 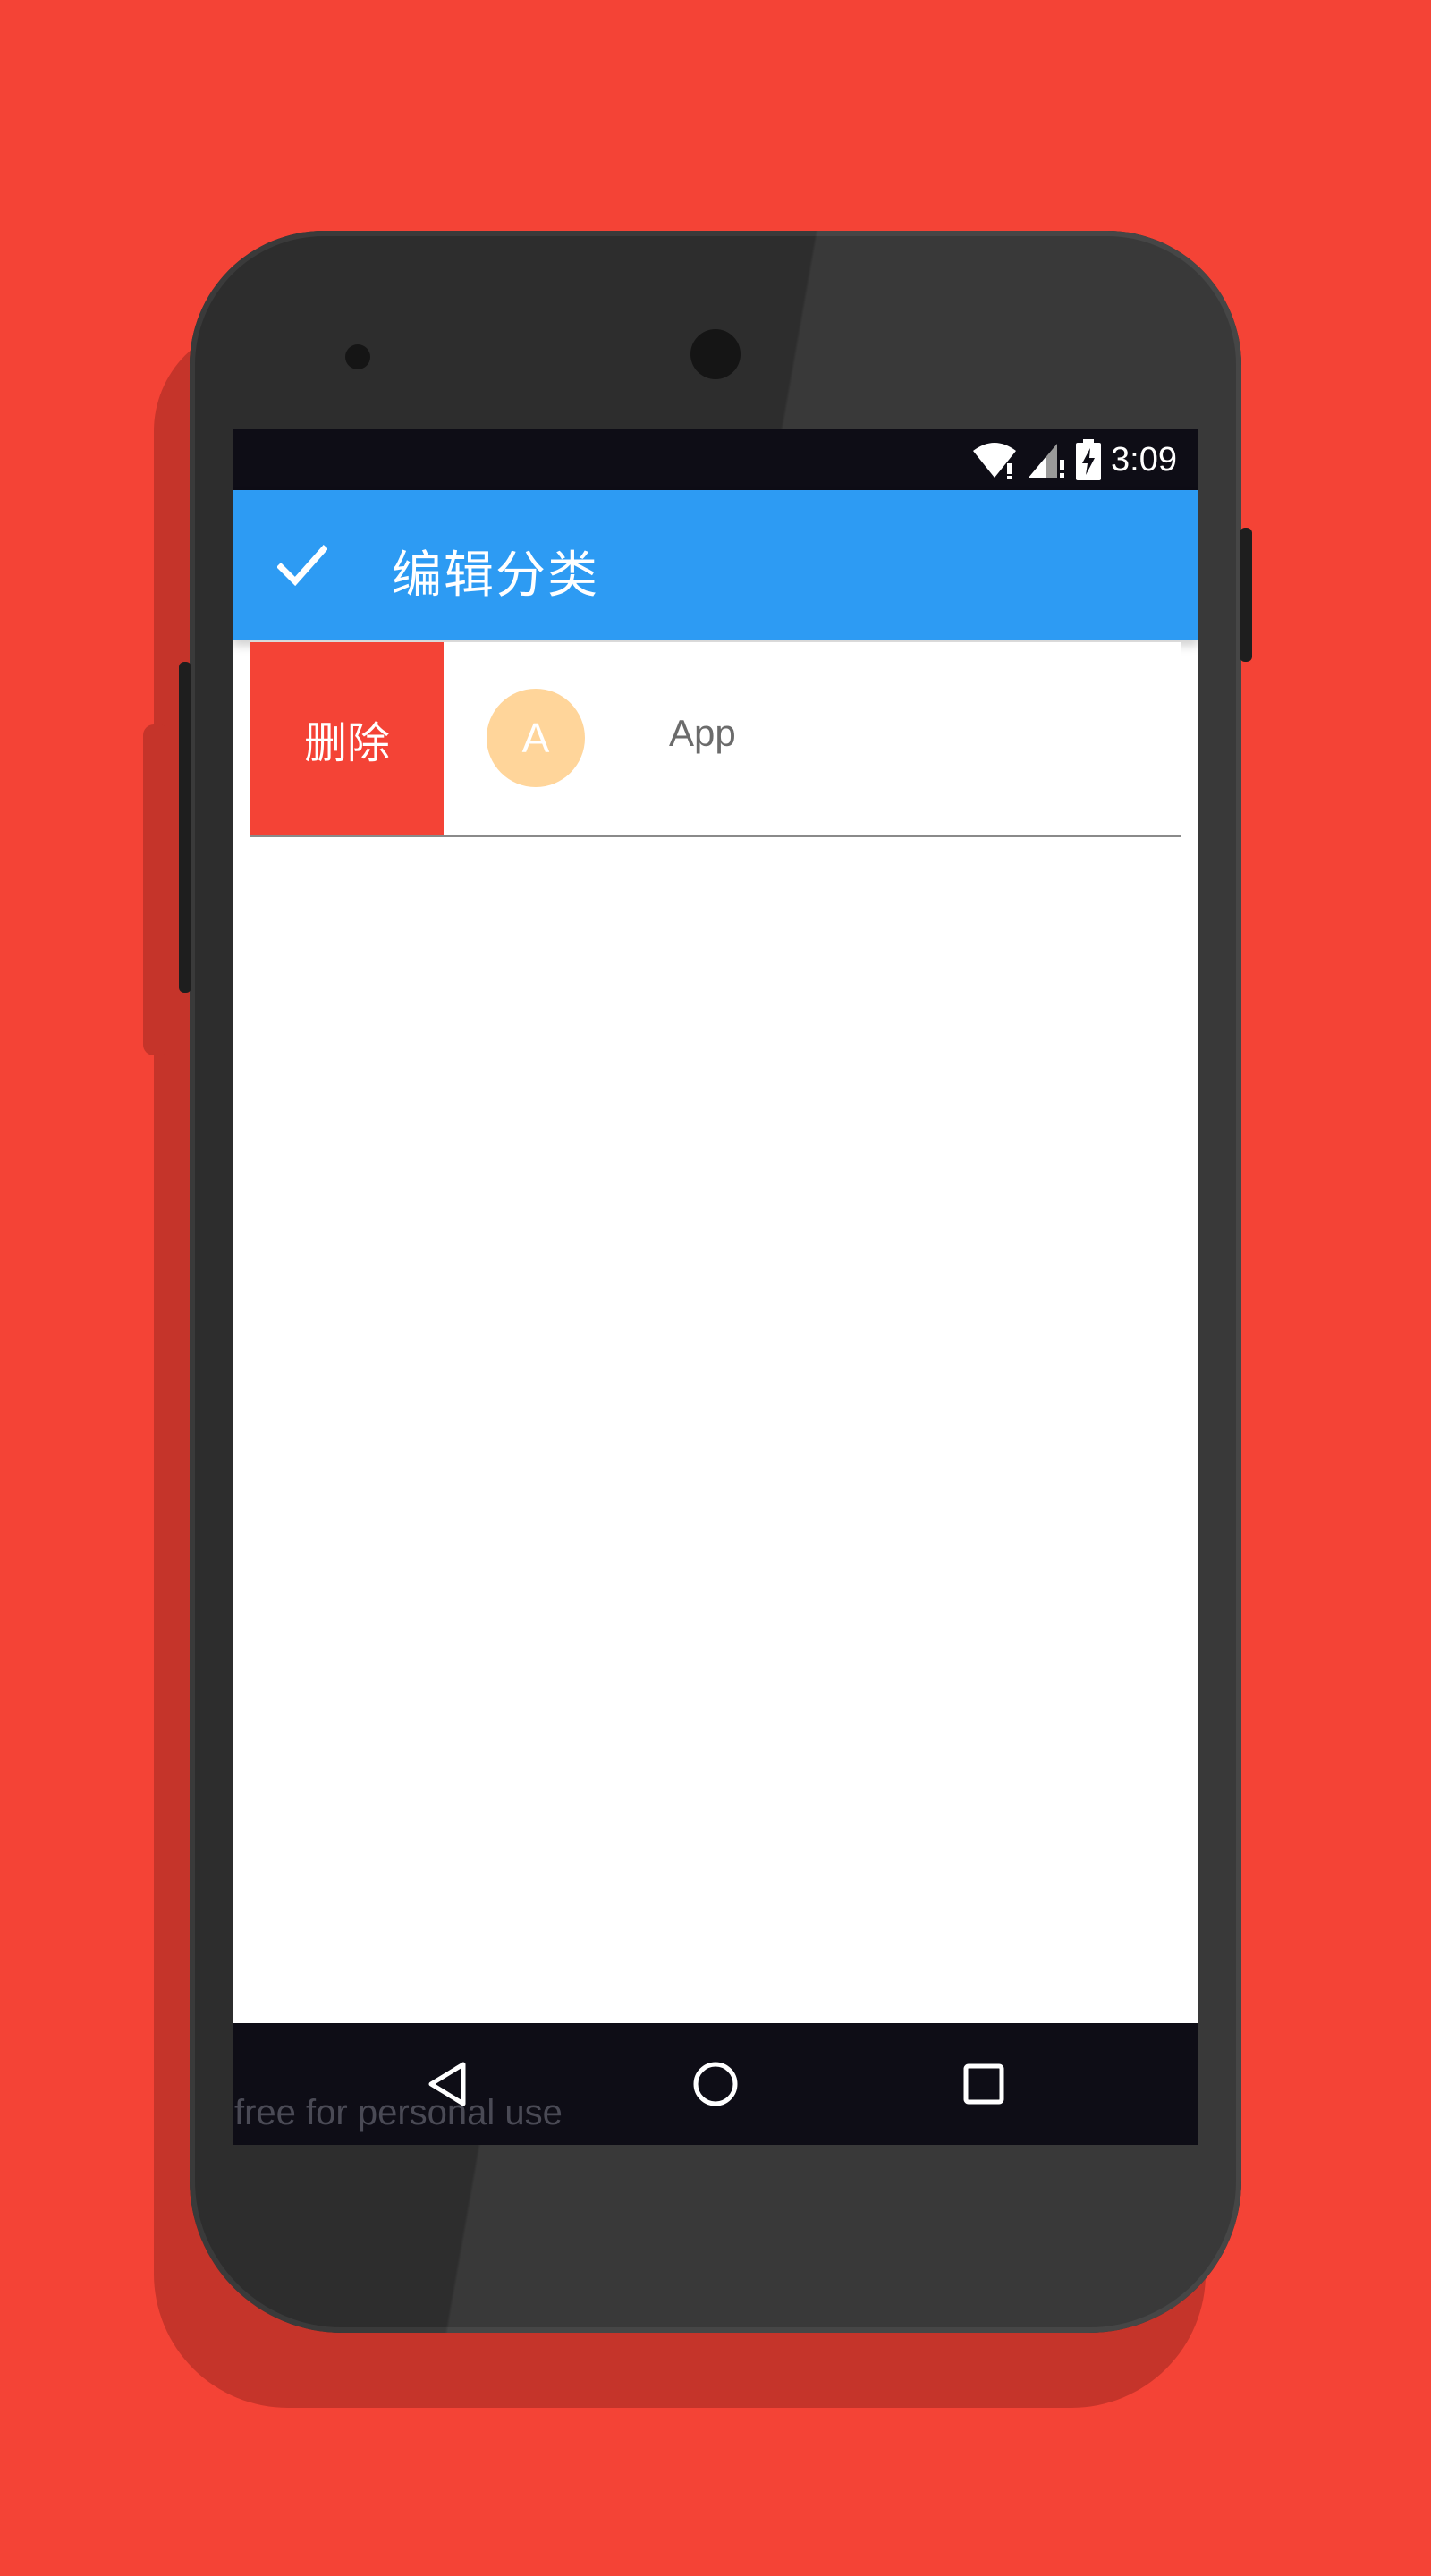 I want to click on phone-side-shadow, so click(x=157, y=889).